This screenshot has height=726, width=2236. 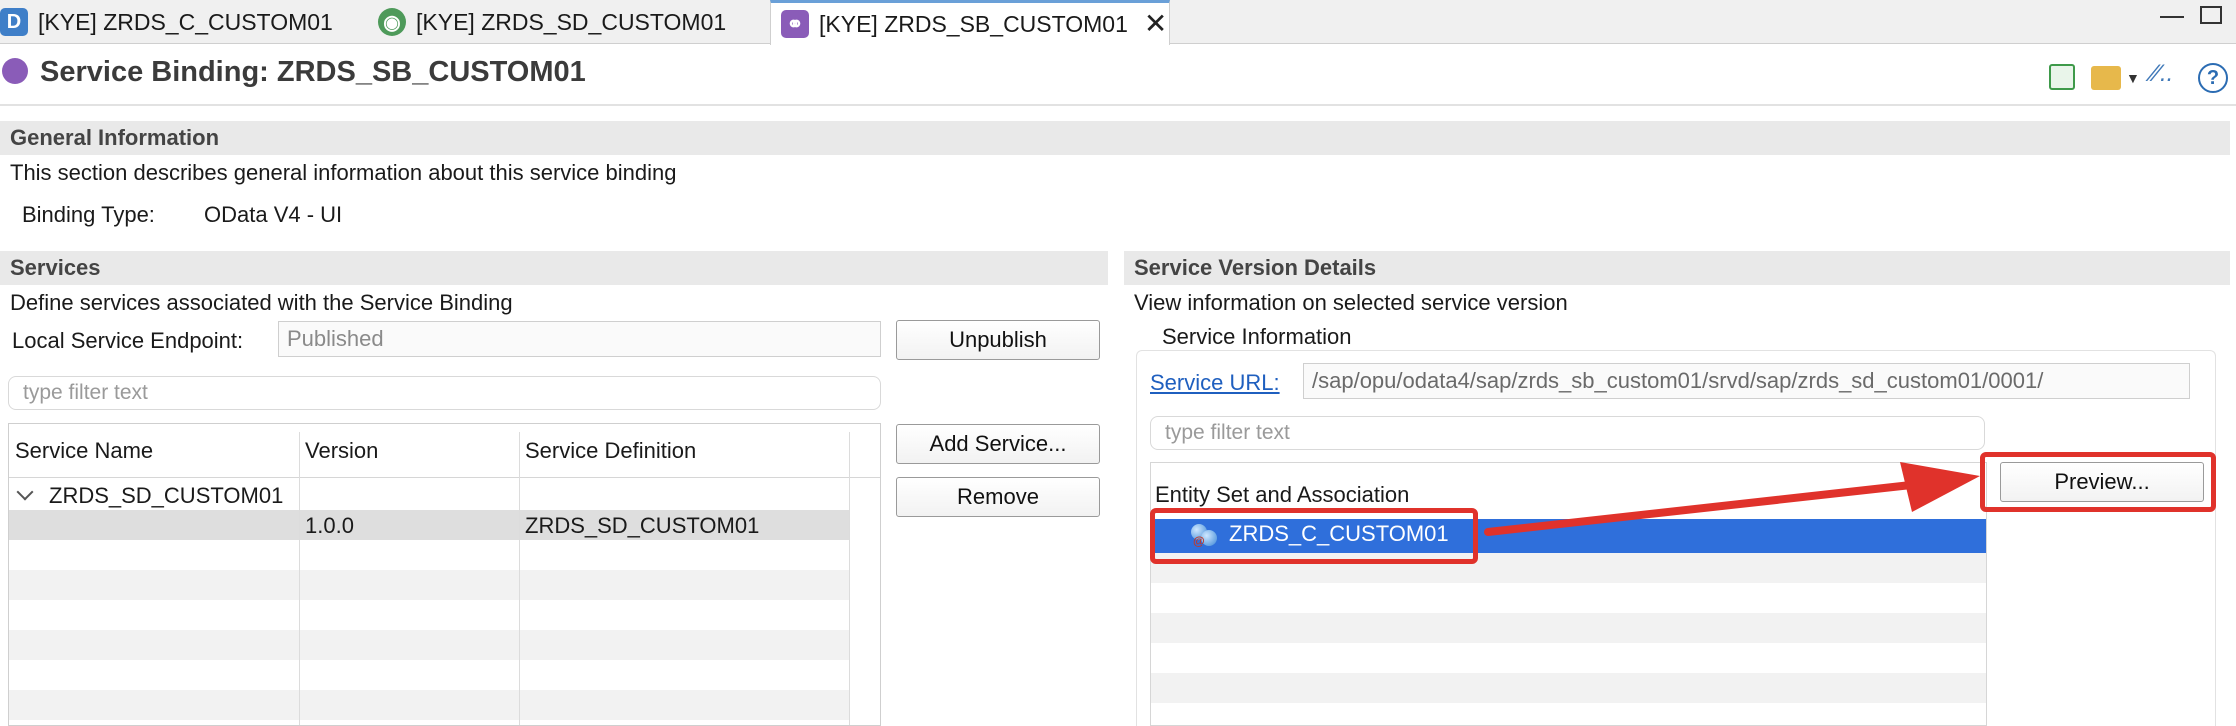 What do you see at coordinates (444, 393) in the screenshot?
I see `services-filter-input: type filter text` at bounding box center [444, 393].